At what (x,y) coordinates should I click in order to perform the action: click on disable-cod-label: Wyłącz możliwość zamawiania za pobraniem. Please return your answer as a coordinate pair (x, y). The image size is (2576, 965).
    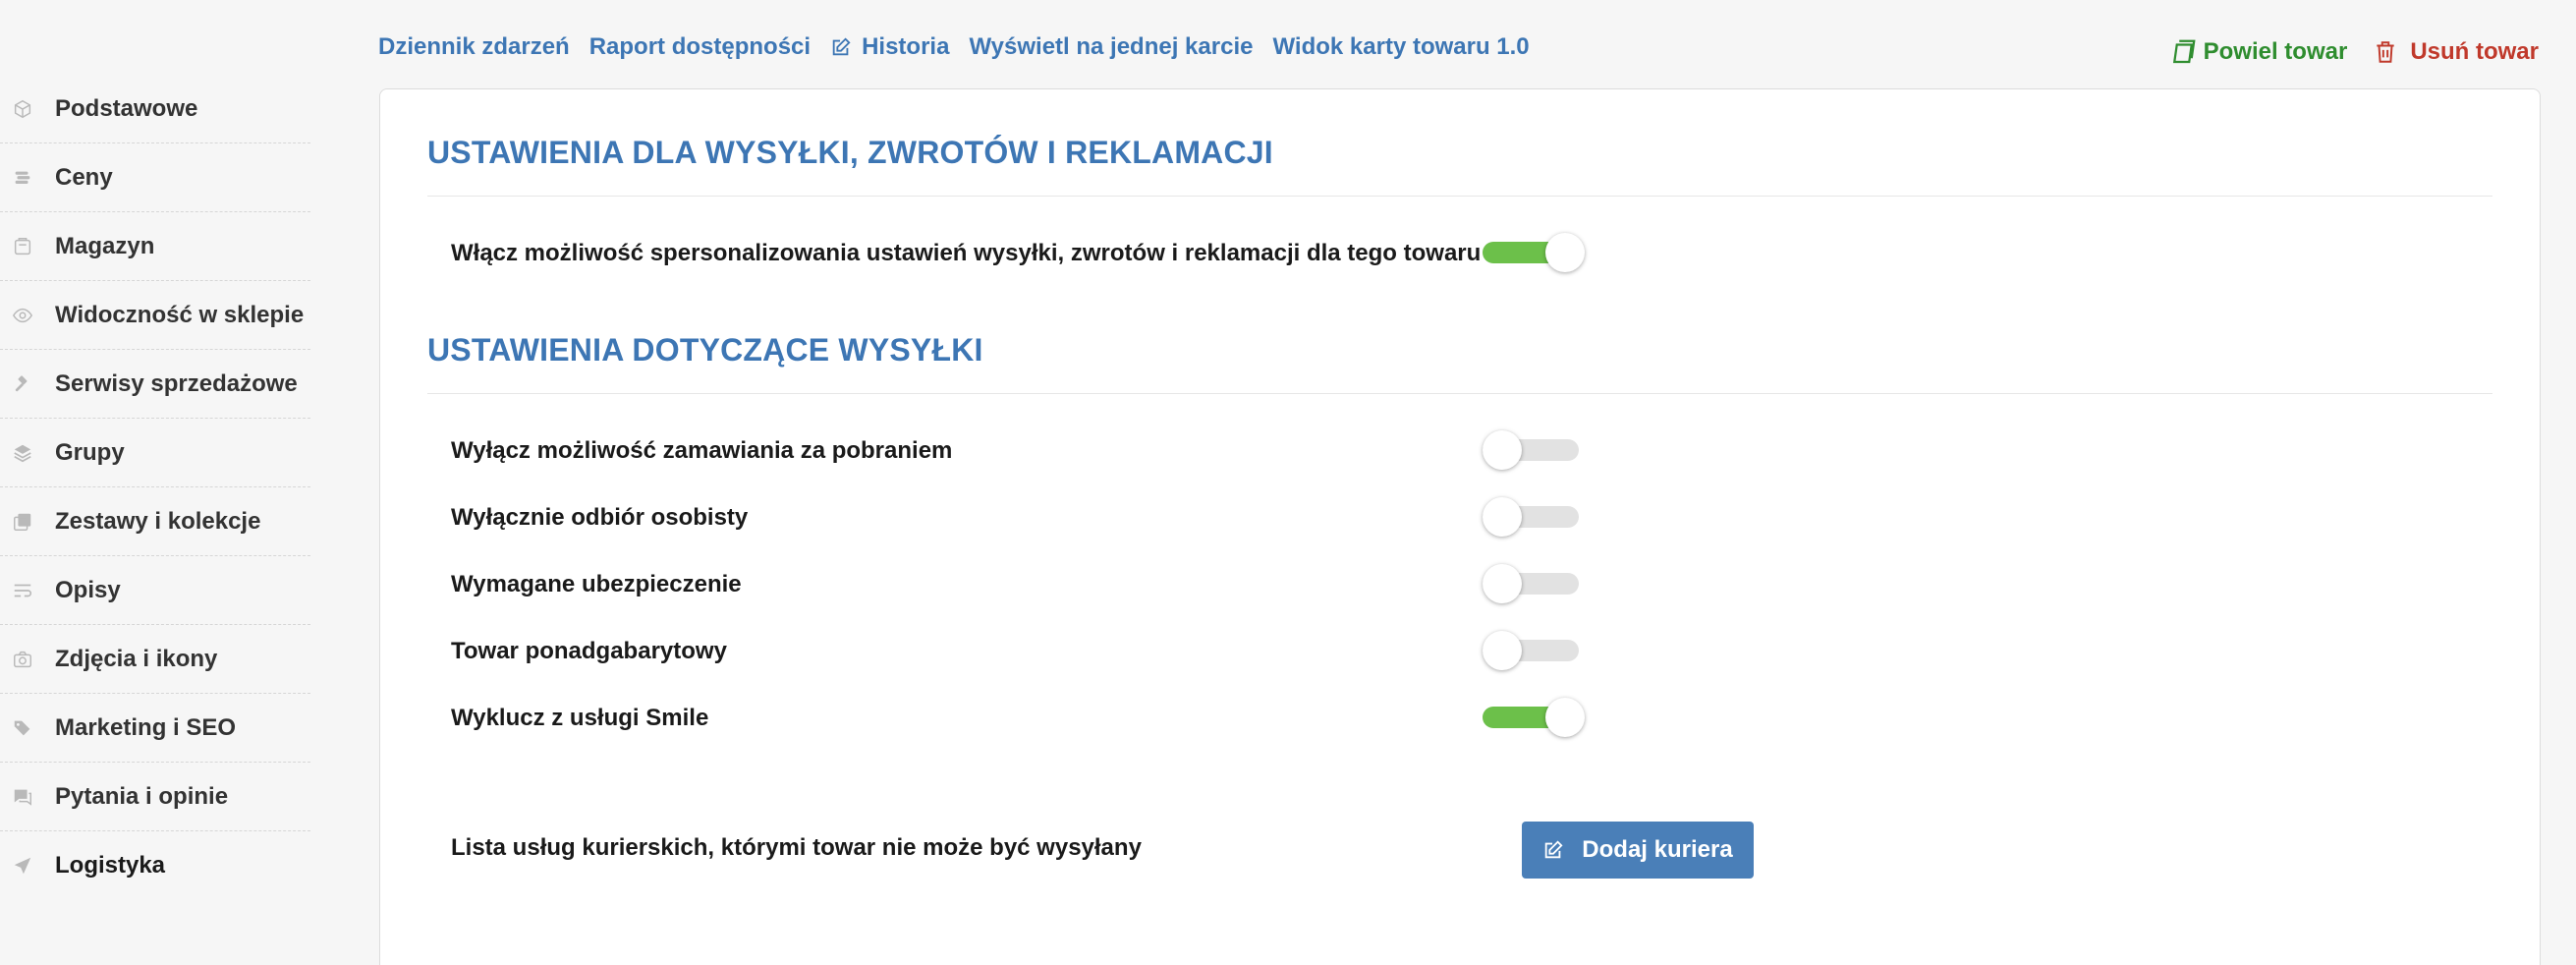
    Looking at the image, I should click on (702, 450).